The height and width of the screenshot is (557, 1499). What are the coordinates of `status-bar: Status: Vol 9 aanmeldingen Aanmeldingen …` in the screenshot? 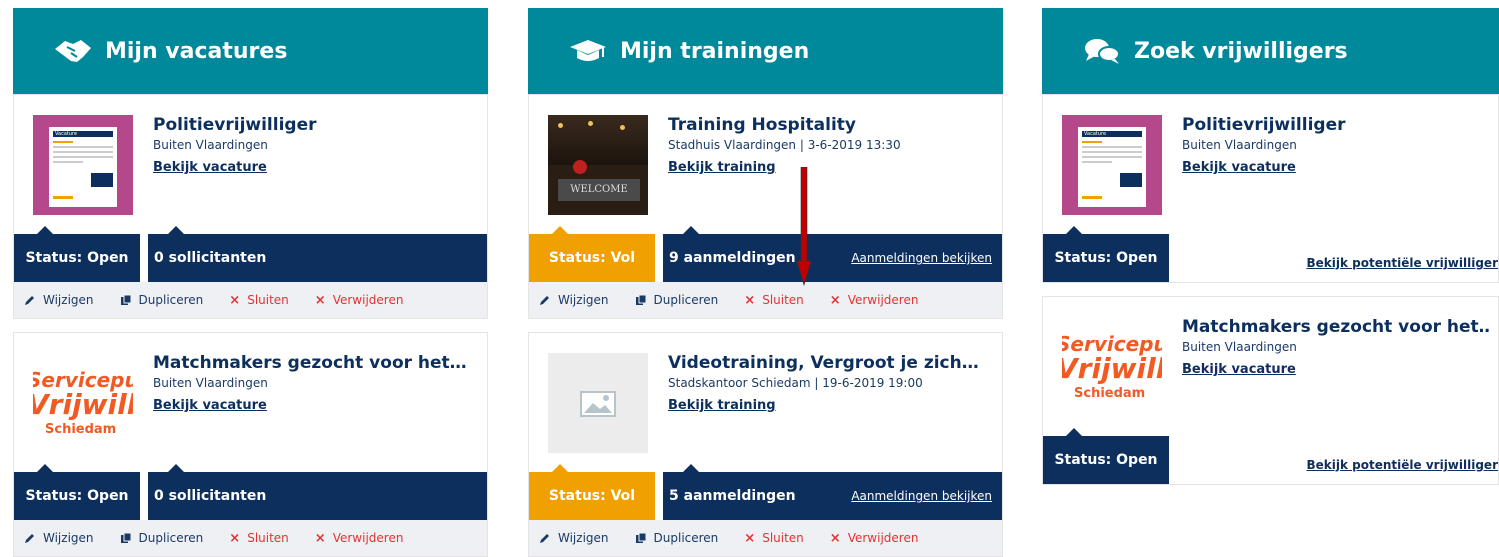 It's located at (765, 254).